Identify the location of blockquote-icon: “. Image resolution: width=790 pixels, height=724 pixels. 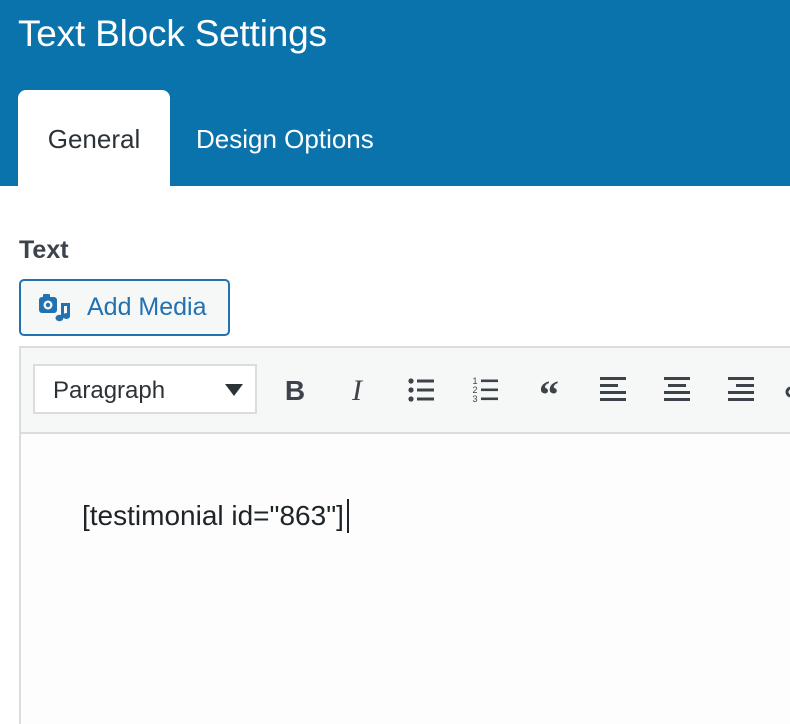
(549, 391).